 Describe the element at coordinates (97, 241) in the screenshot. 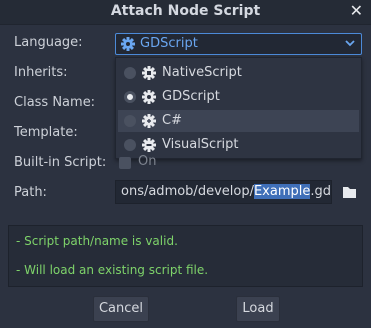

I see `status-line-valid: - Script path/name is valid.` at that location.